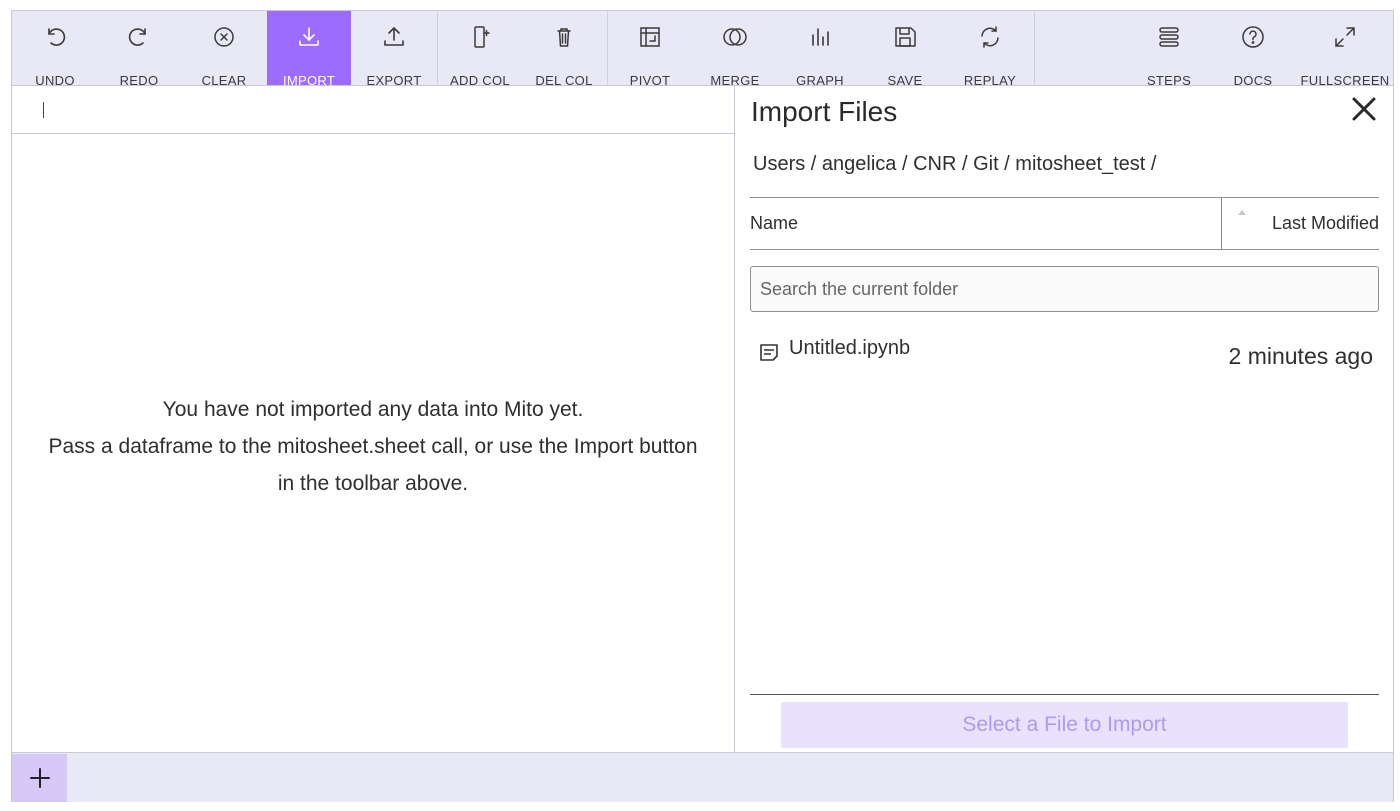 Image resolution: width=1400 pixels, height=811 pixels. I want to click on undo-label: UNDO, so click(55, 79).